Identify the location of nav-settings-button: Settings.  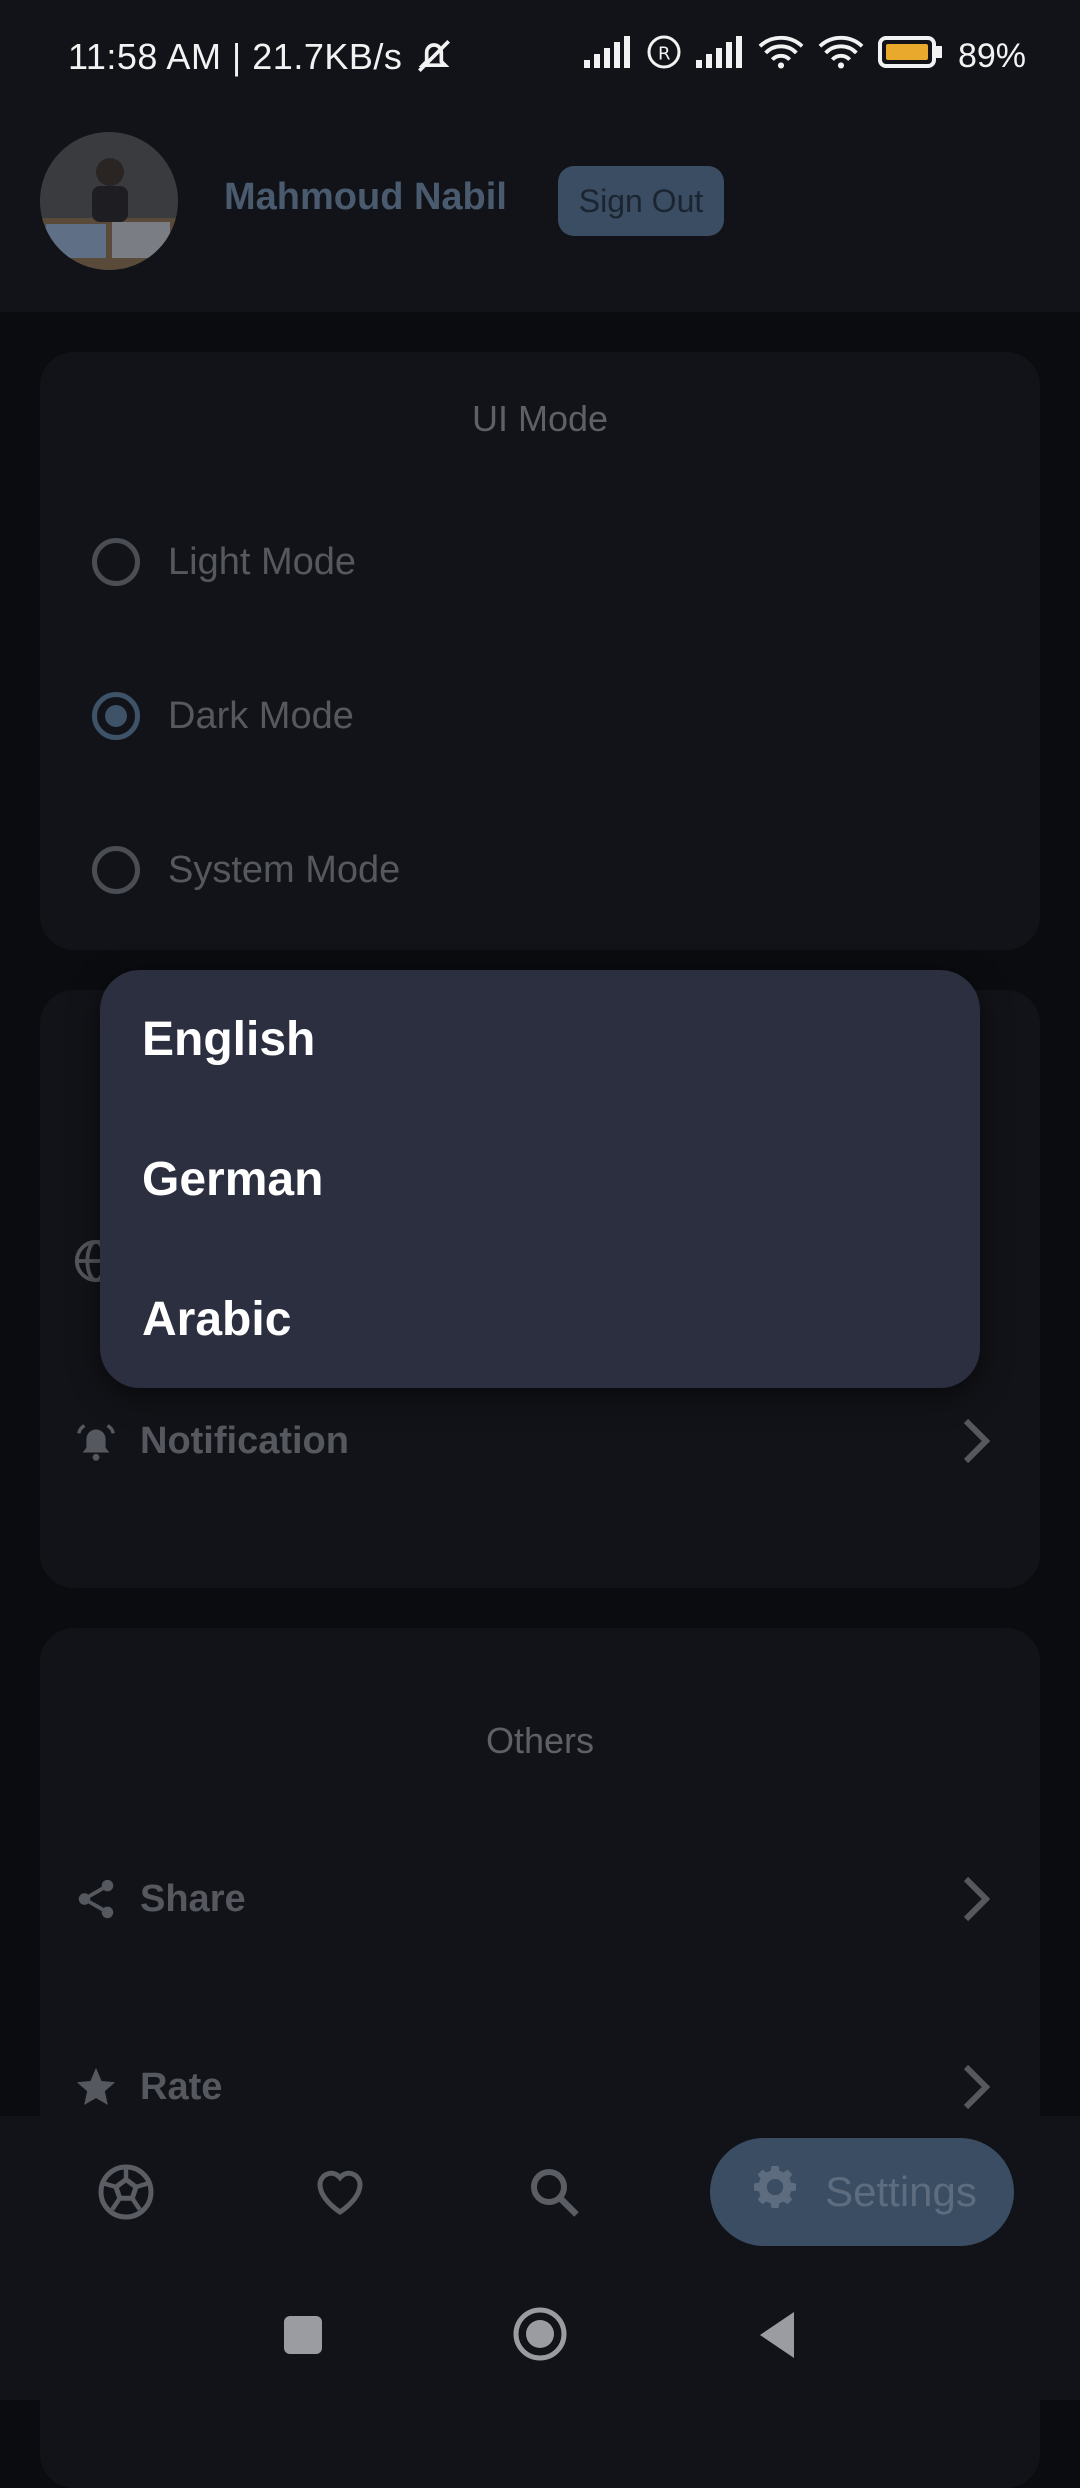
(862, 2192).